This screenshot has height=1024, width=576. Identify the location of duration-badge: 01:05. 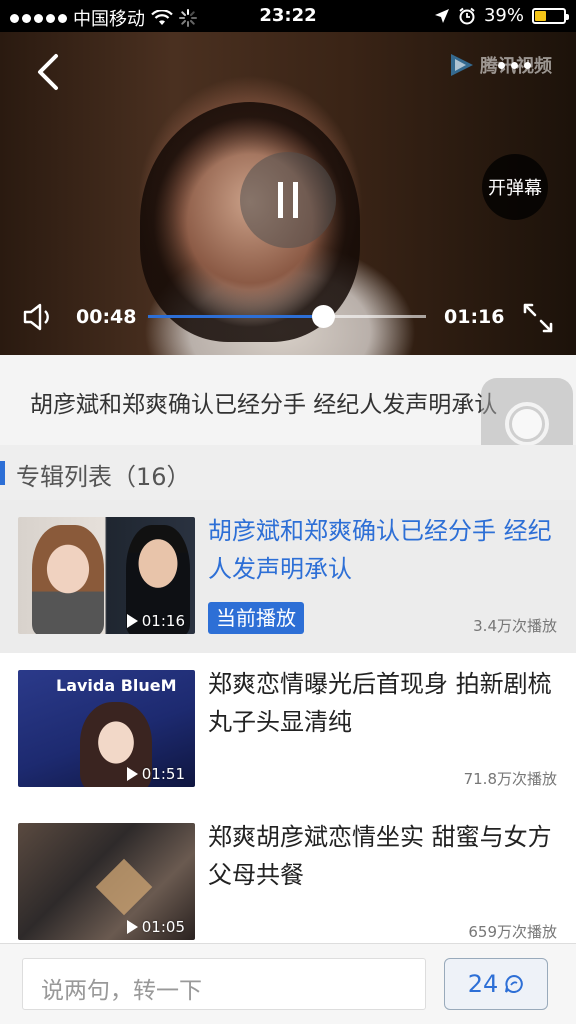
(155, 927).